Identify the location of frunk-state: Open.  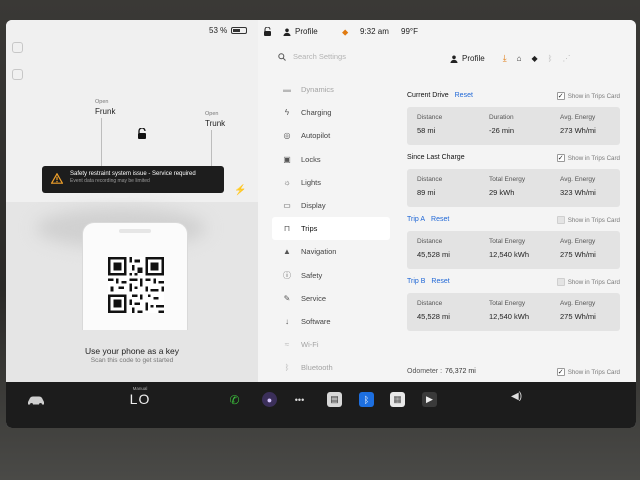
(102, 102).